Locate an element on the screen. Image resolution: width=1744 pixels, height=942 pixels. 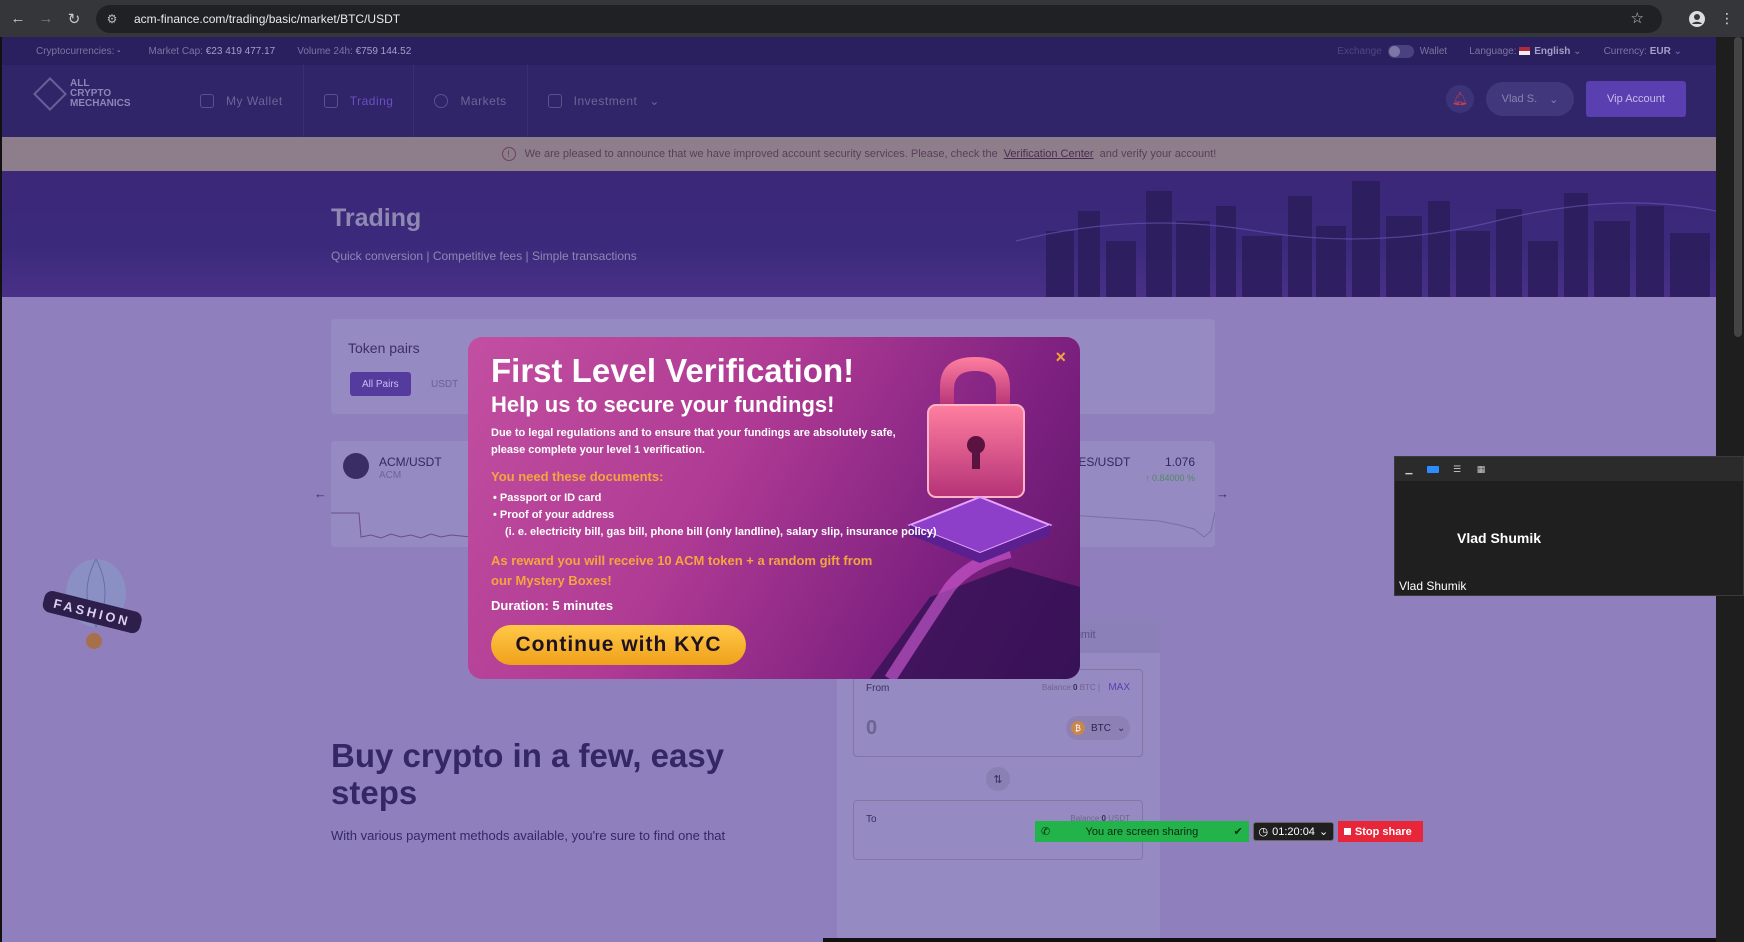
ticker-card: ACM/USDT ACM is located at coordinates (401, 494).